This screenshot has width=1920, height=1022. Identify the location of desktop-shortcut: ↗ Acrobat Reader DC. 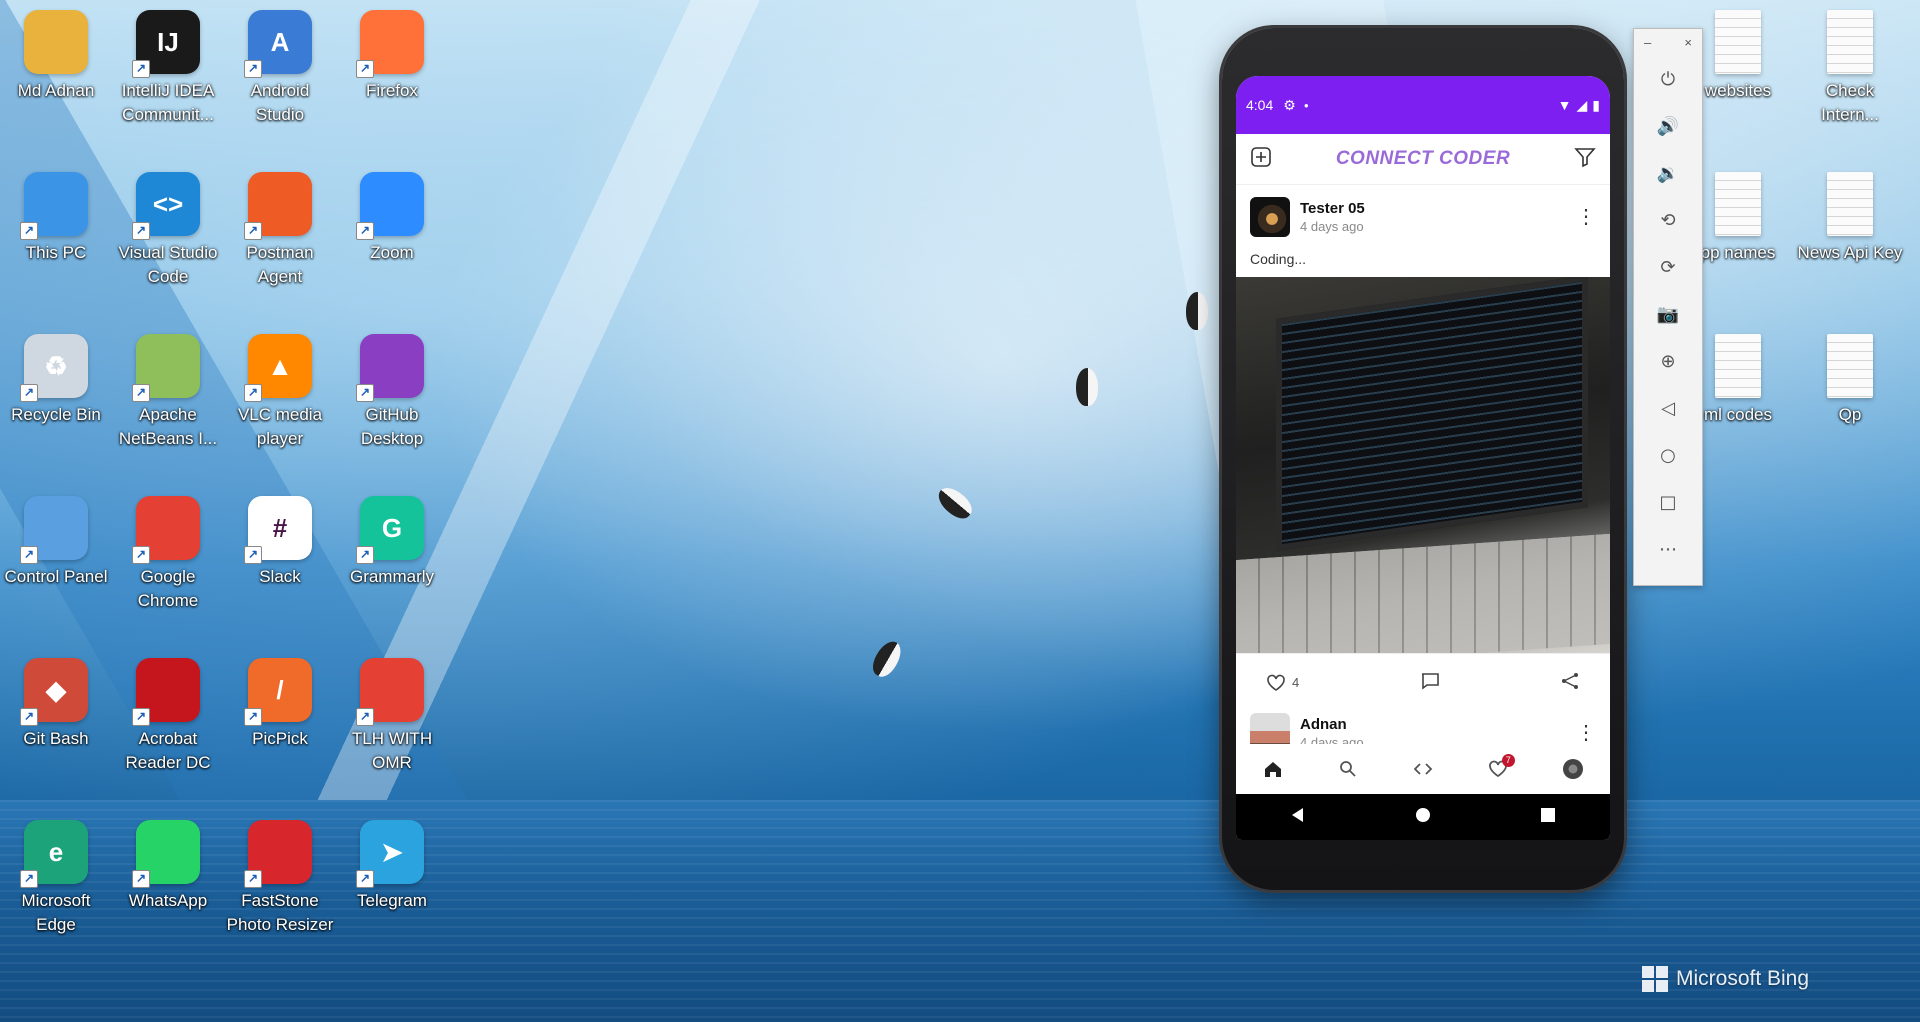
(168, 716).